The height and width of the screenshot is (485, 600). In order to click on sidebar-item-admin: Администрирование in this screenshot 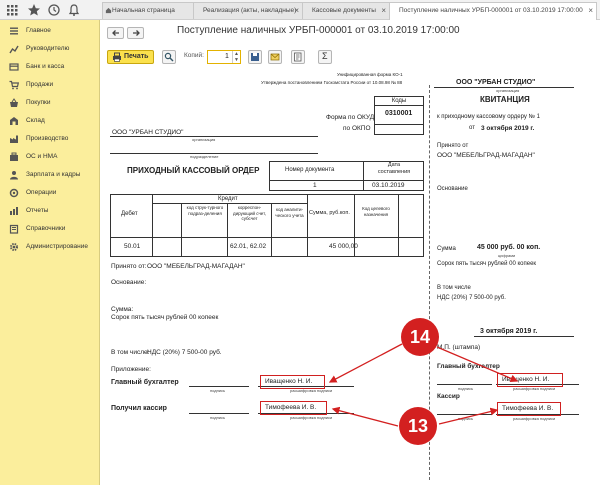, I will do `click(50, 247)`.